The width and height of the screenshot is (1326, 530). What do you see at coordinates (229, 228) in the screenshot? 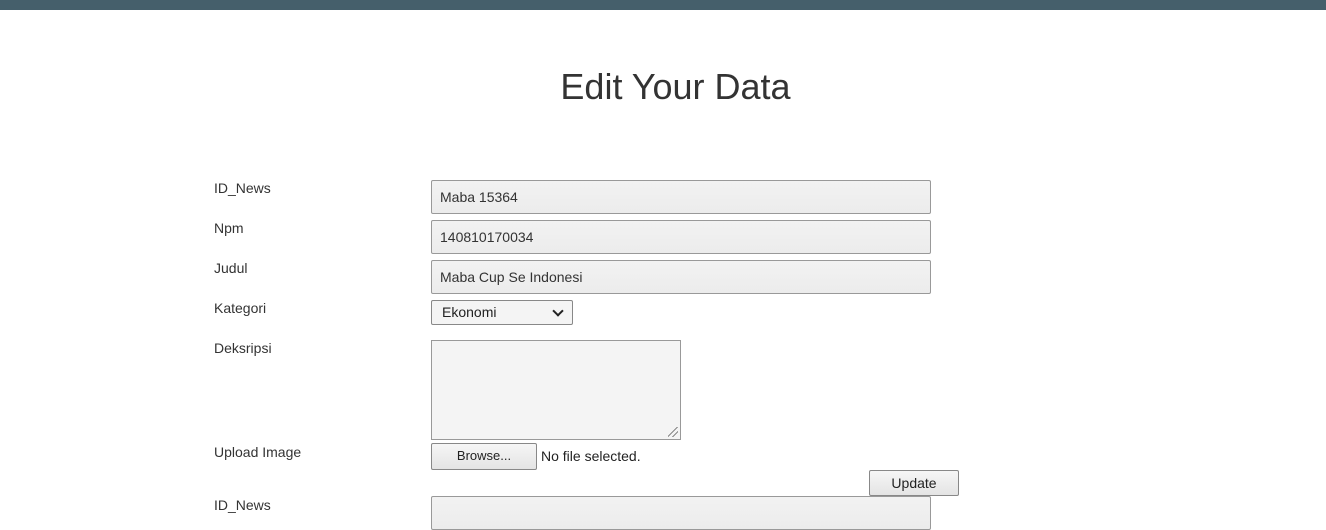
I see `npm-label: Npm` at bounding box center [229, 228].